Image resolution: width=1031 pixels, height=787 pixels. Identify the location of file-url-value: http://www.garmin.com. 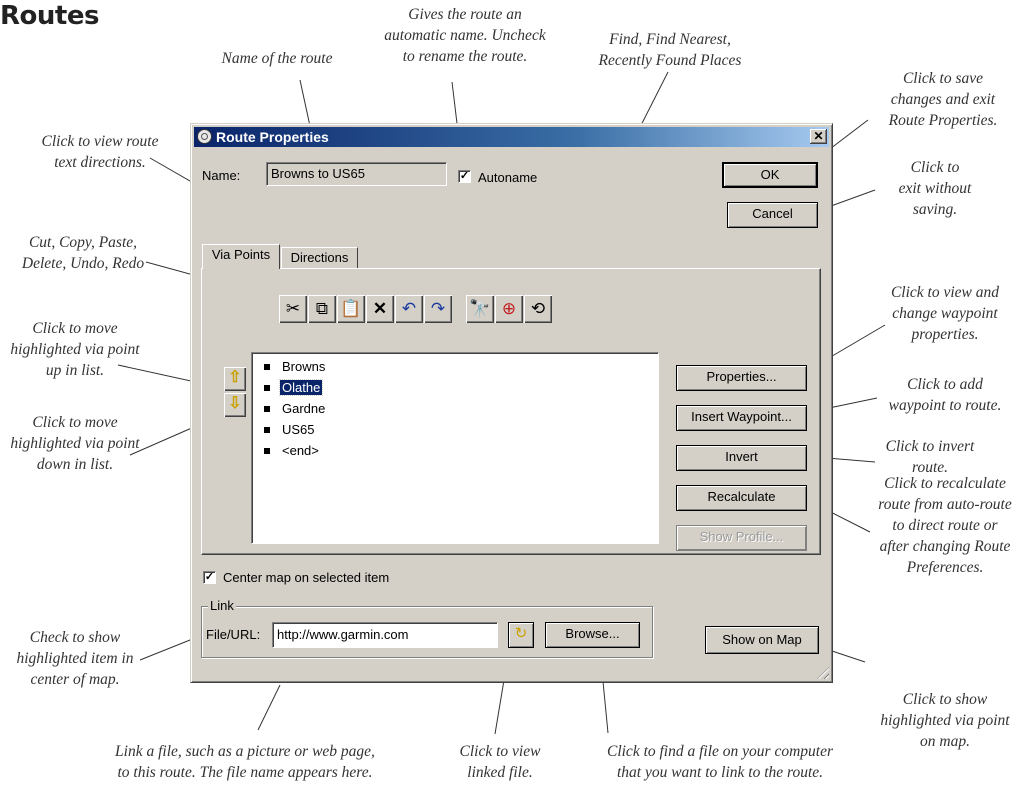
(343, 634).